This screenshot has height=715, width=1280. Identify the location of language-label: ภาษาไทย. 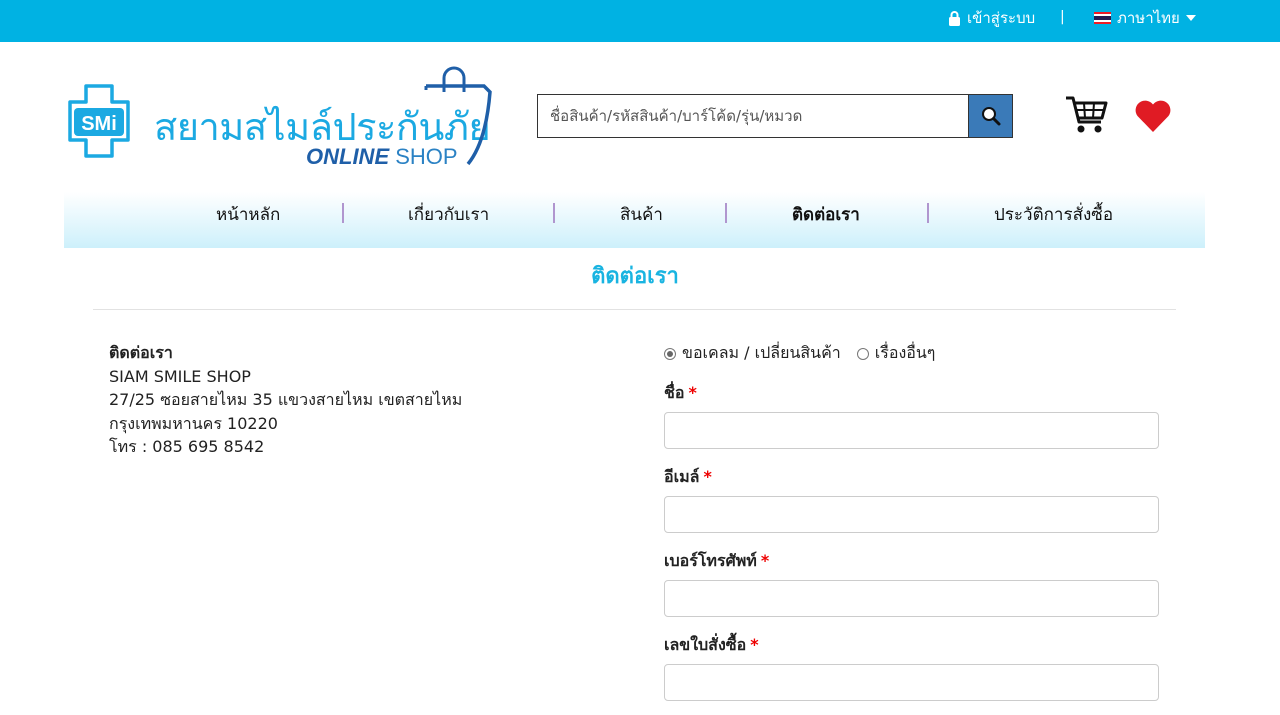
(1148, 18).